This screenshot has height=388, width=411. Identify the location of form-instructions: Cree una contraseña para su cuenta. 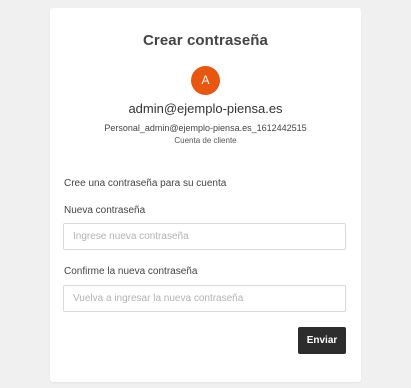
(145, 183).